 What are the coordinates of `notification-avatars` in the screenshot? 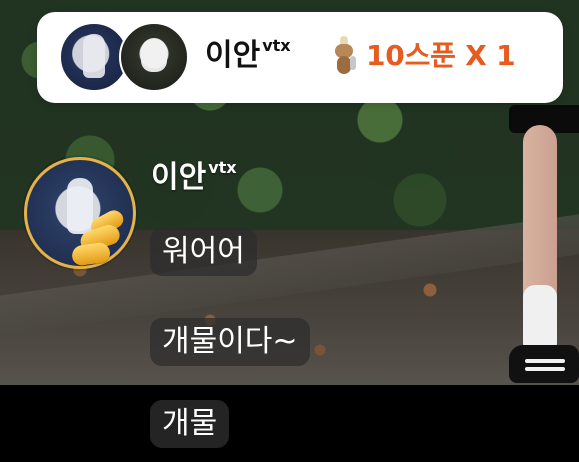 It's located at (124, 57).